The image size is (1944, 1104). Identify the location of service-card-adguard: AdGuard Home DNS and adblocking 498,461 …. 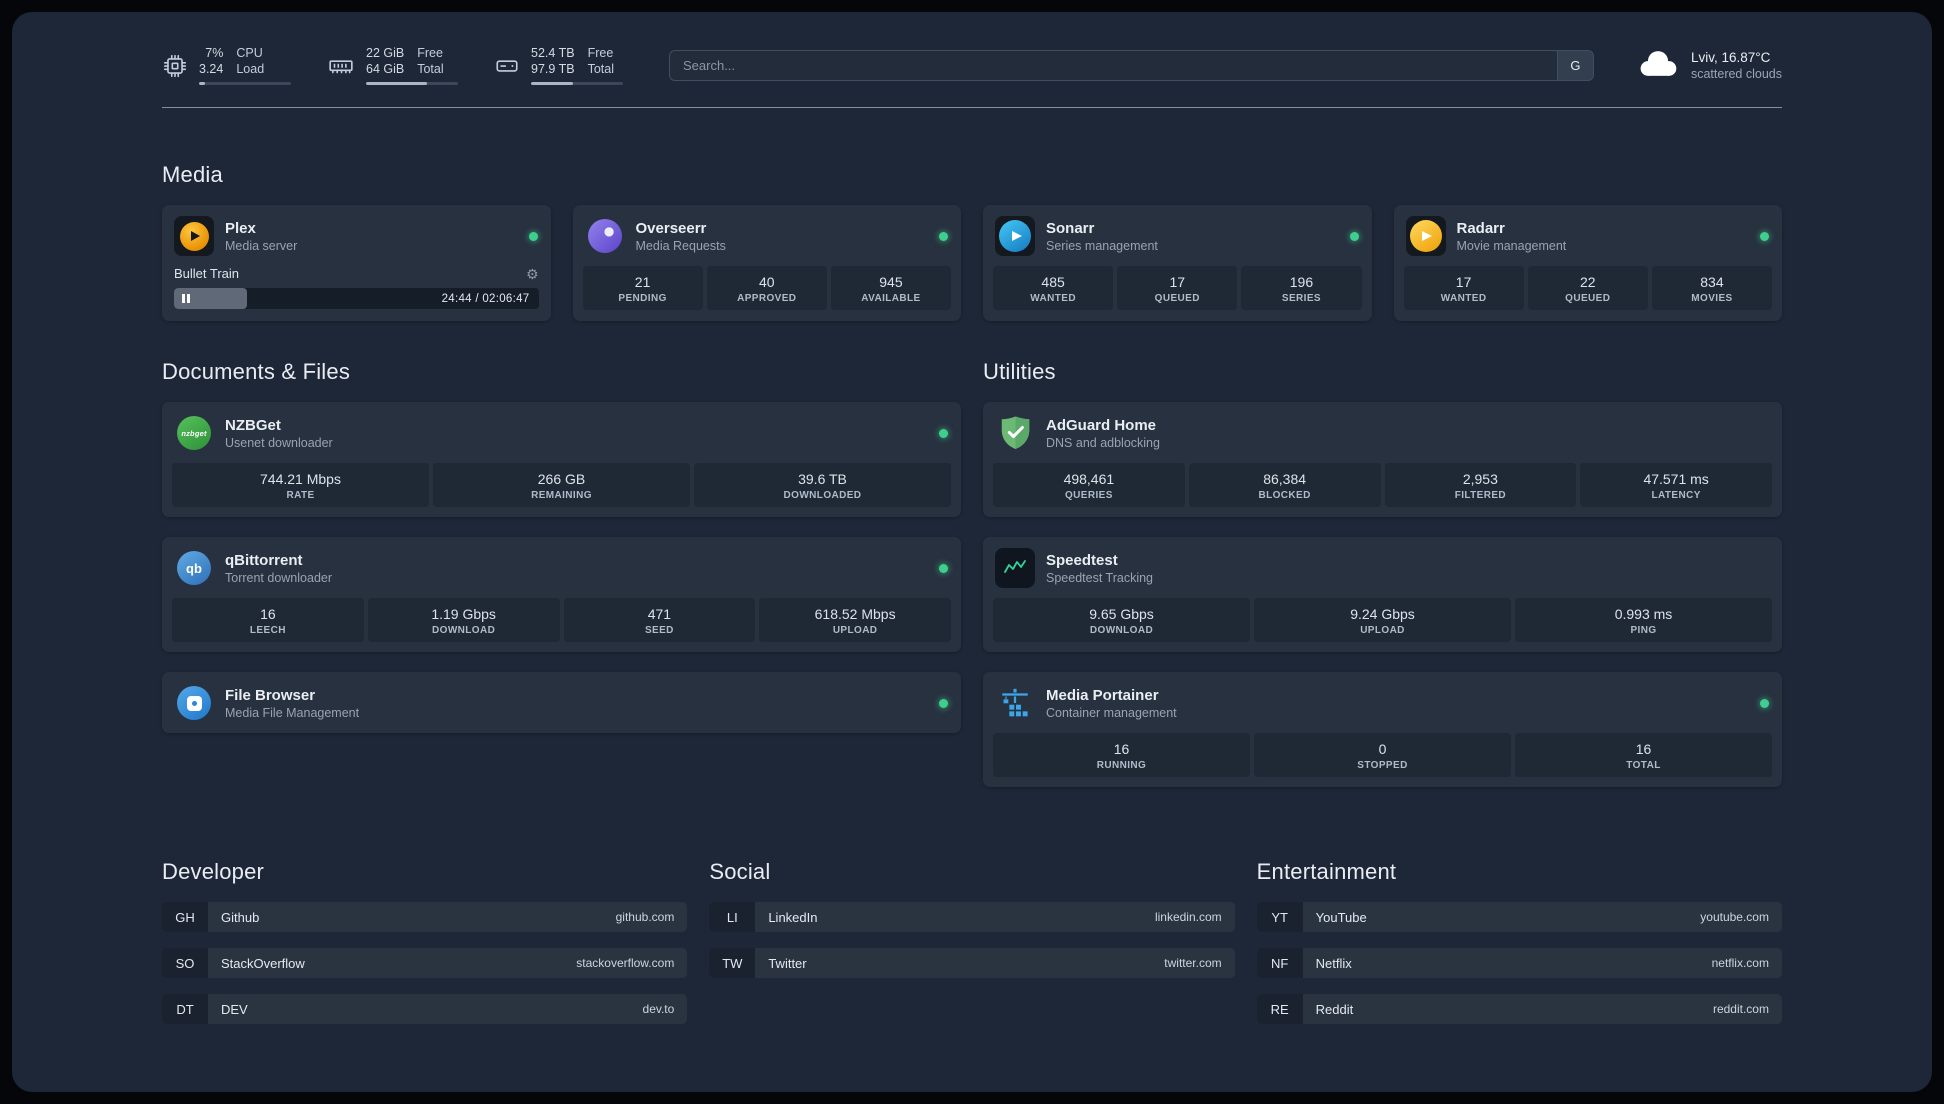
(1382, 460).